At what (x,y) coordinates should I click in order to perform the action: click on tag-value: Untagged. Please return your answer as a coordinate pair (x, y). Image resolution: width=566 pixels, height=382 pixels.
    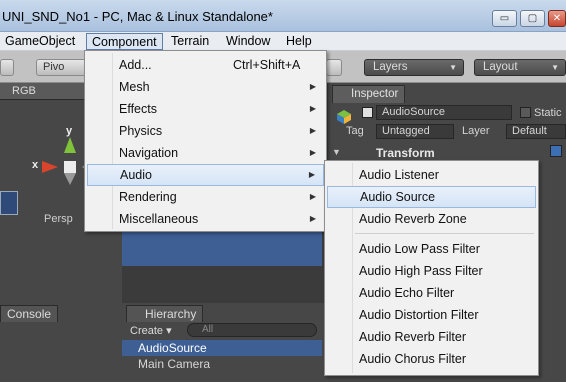
    Looking at the image, I should click on (406, 131).